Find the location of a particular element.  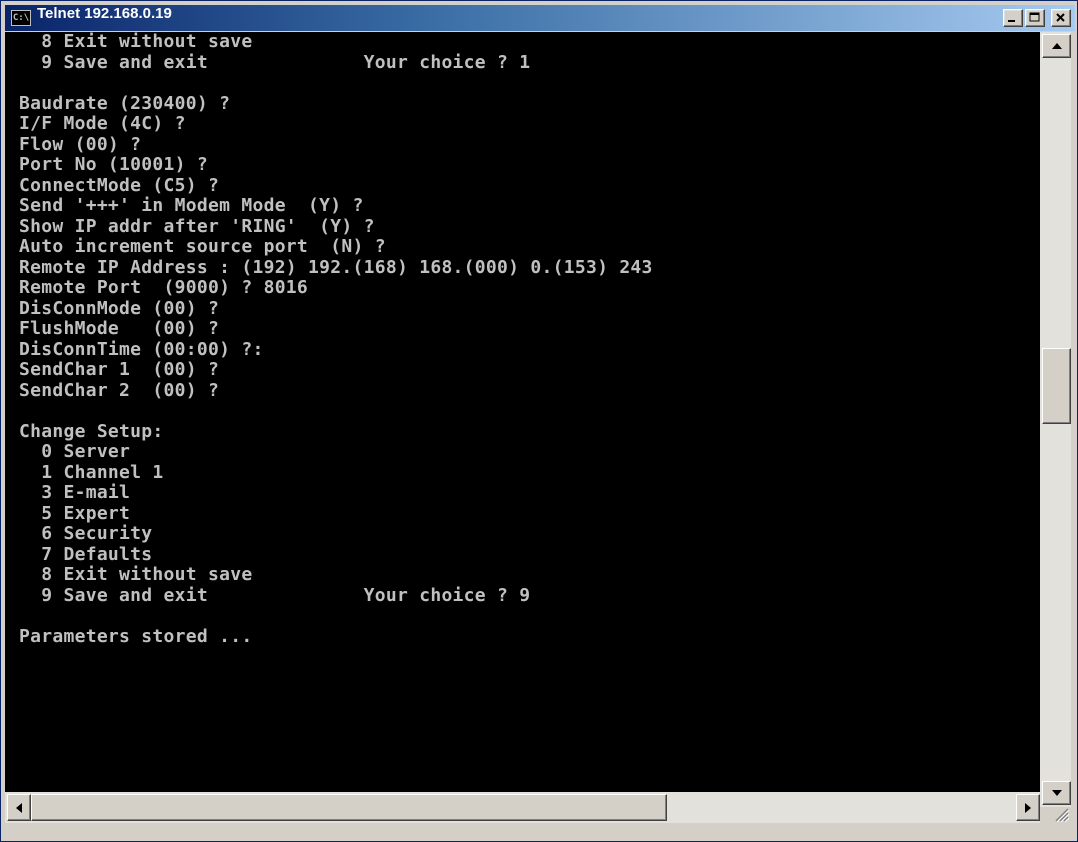

console-line: ConnectMode (C5) ? is located at coordinates (119, 185).